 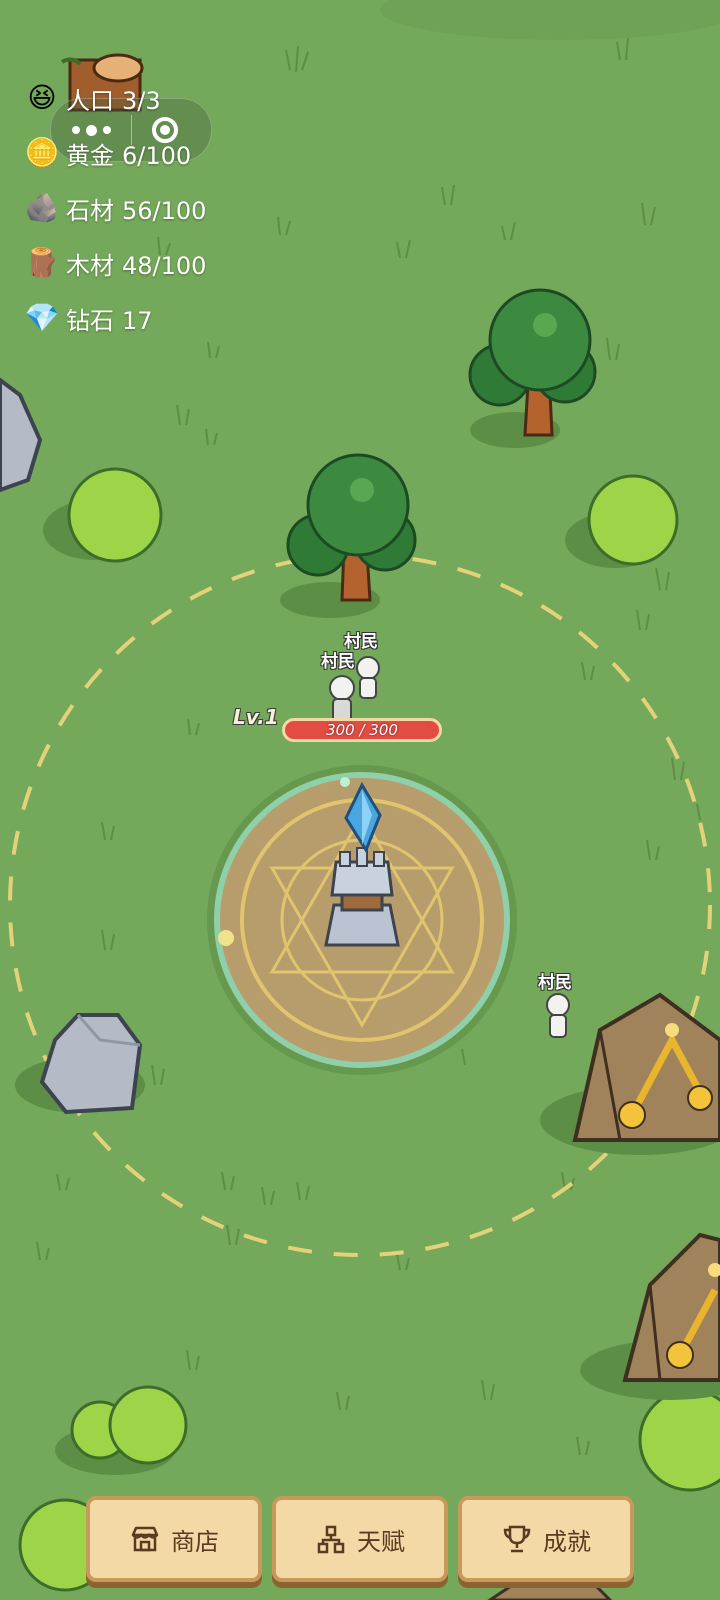 What do you see at coordinates (517, 1539) in the screenshot?
I see `trophy-icon` at bounding box center [517, 1539].